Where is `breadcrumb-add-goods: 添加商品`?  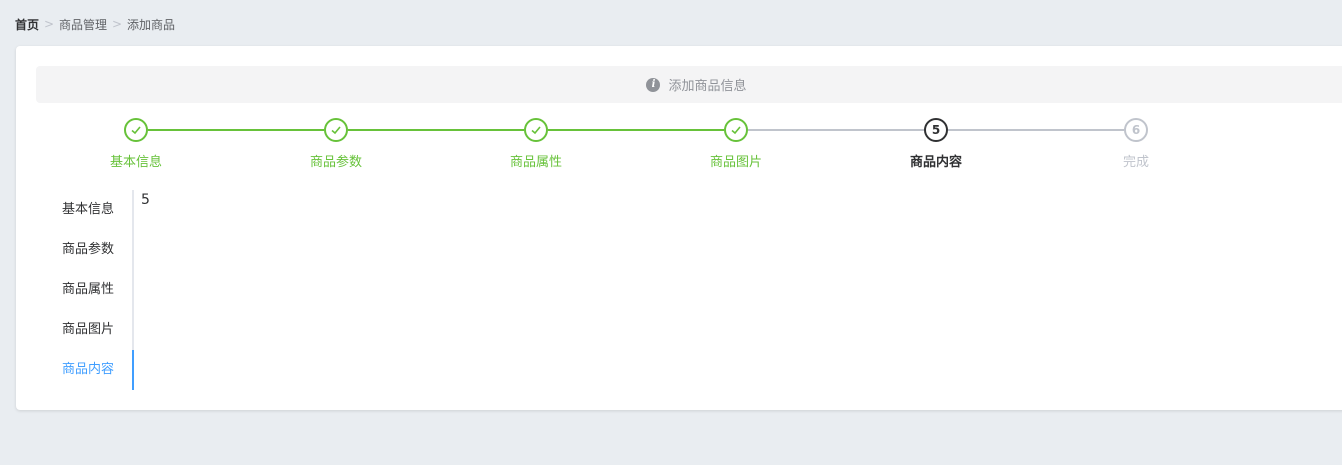
breadcrumb-add-goods: 添加商品 is located at coordinates (151, 24).